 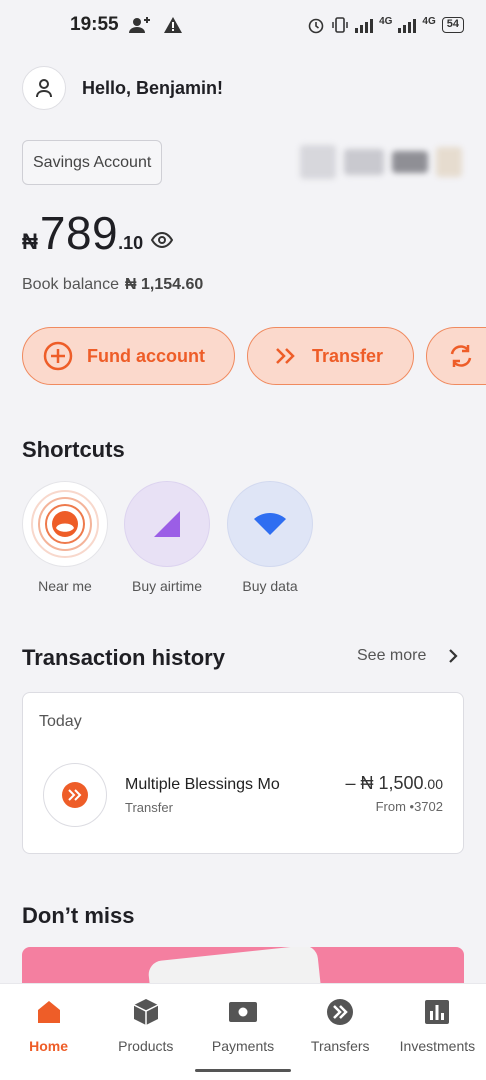 I want to click on header: Hello, Benjamin!, so click(x=122, y=88).